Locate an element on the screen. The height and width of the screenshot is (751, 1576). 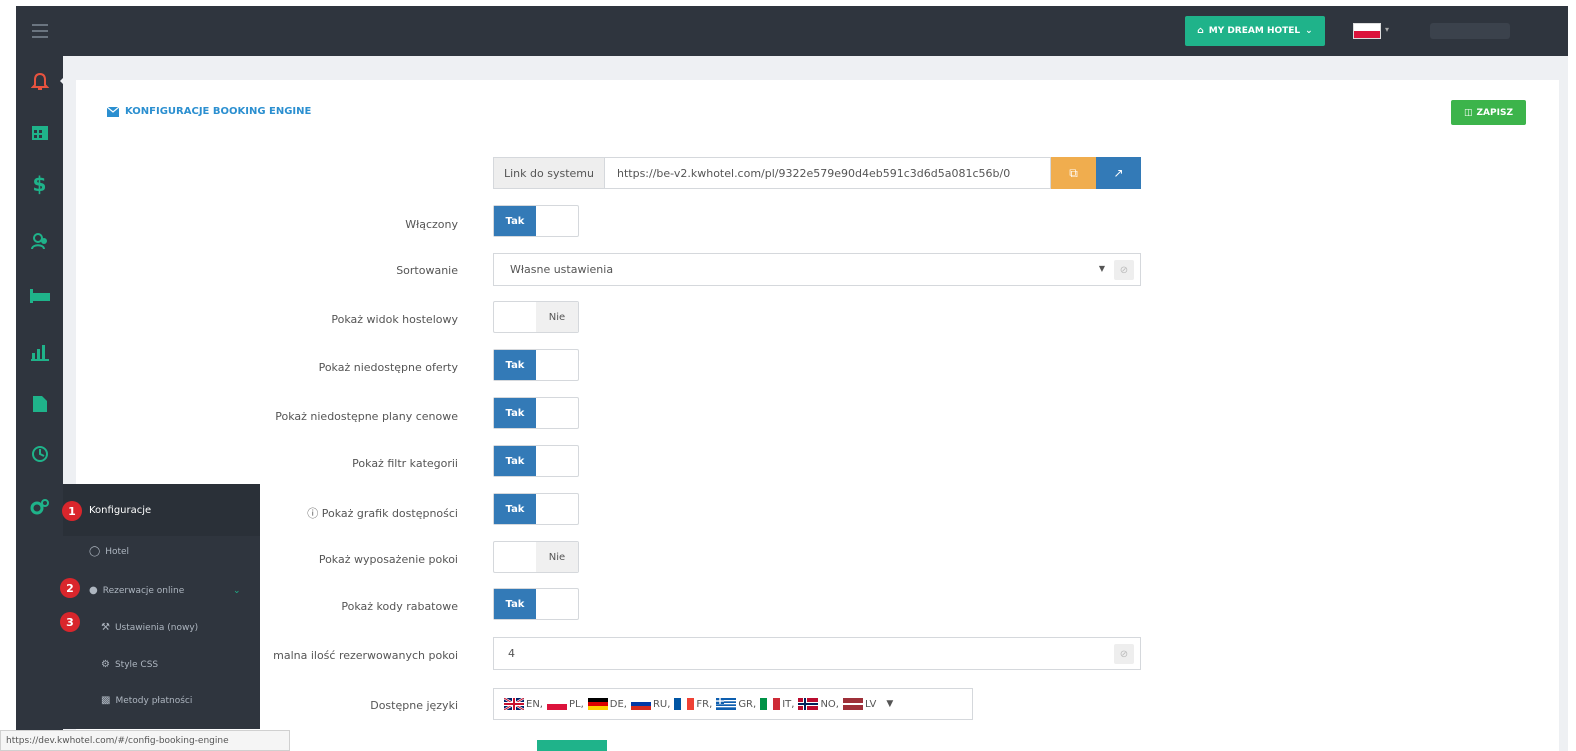
language-en: EN, is located at coordinates (523, 704).